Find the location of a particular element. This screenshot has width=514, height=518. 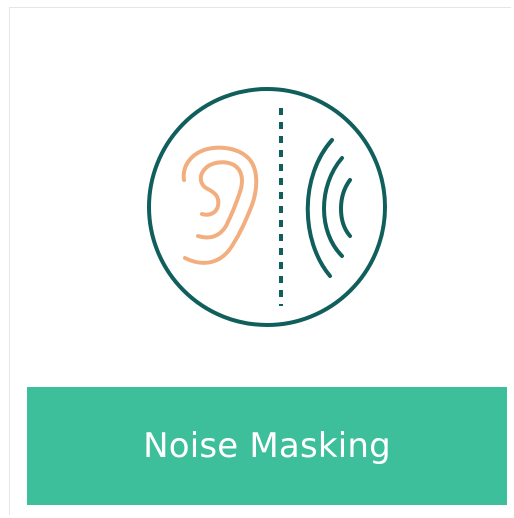

ear-icon is located at coordinates (220, 205).